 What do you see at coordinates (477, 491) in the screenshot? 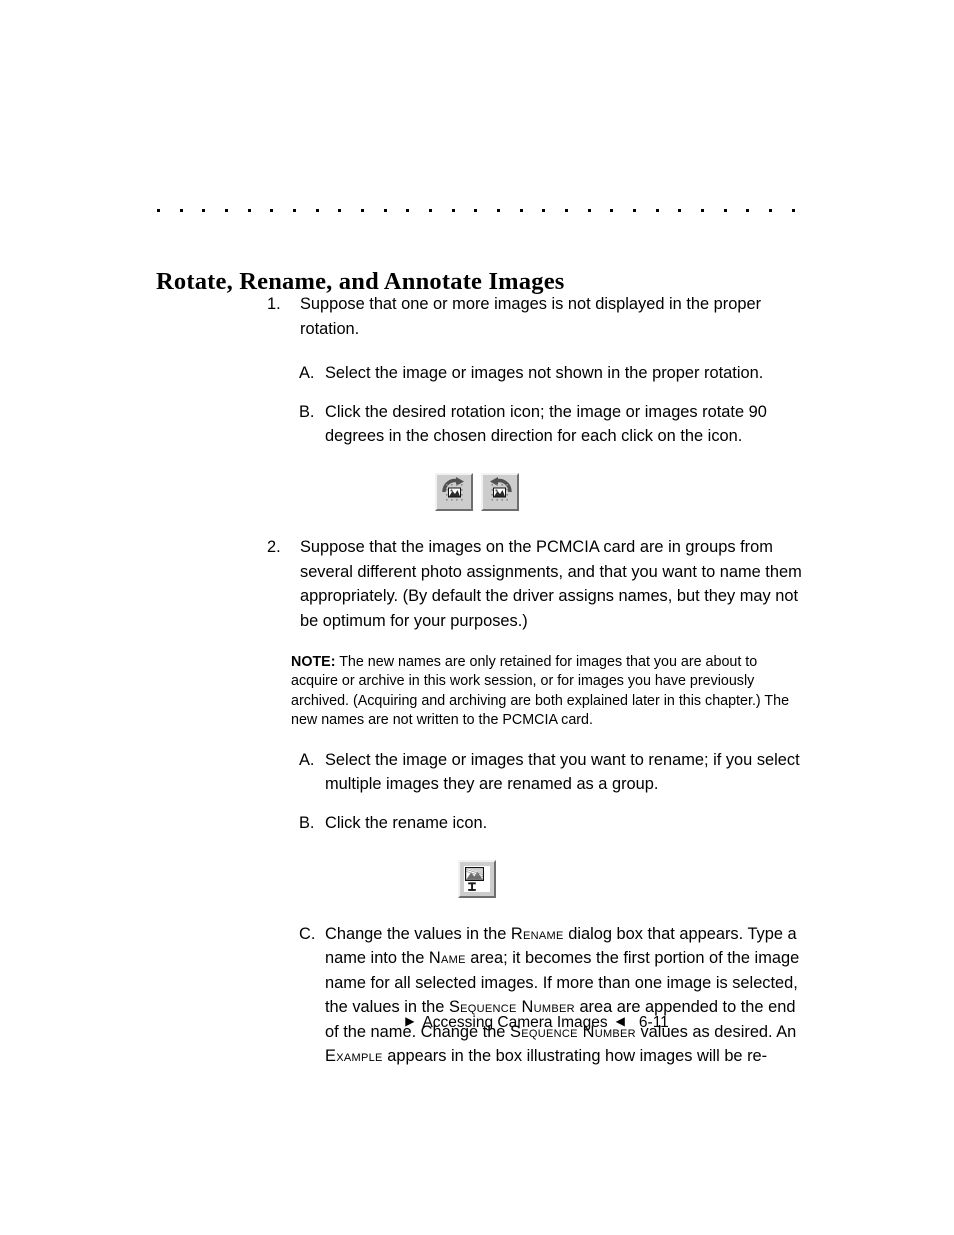
I see `rotation-icon-group` at bounding box center [477, 491].